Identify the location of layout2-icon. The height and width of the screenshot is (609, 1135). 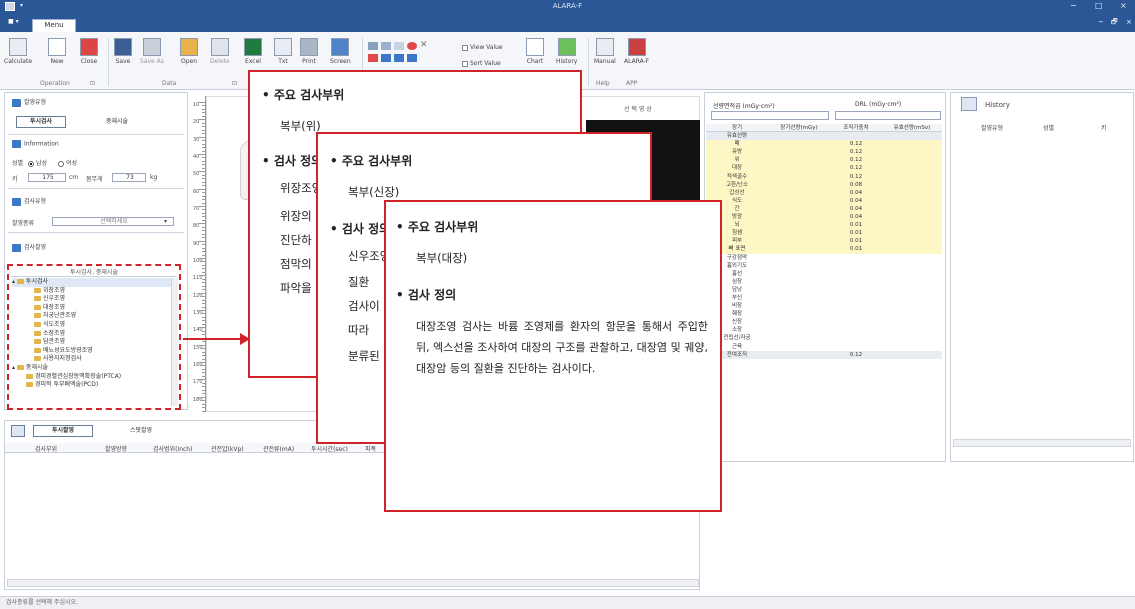
(399, 58).